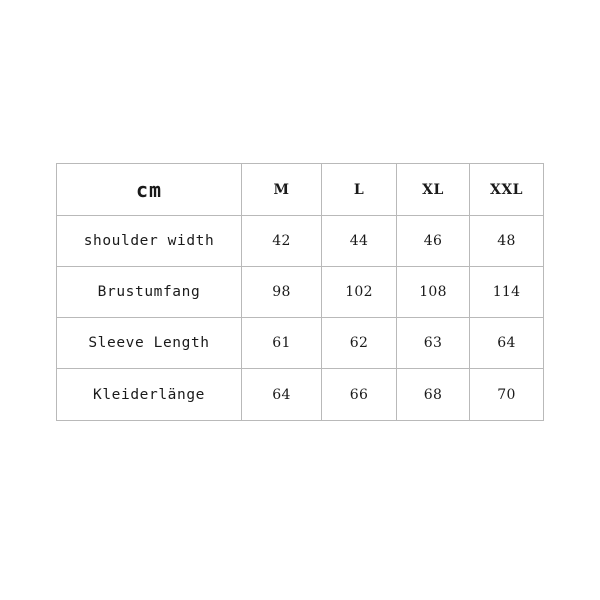 This screenshot has height=600, width=600. What do you see at coordinates (149, 241) in the screenshot?
I see `row-label-shoulder-width: shoulder width` at bounding box center [149, 241].